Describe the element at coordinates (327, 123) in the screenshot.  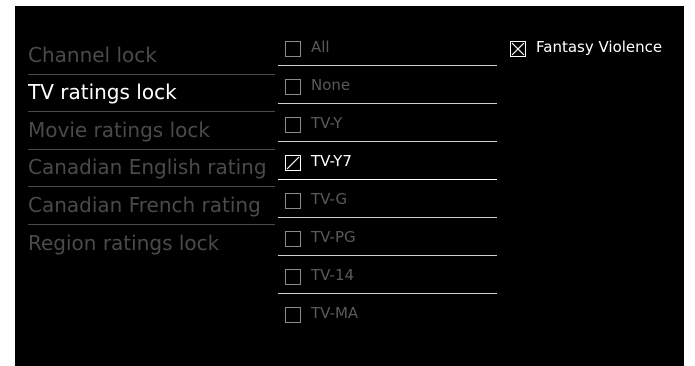
I see `rating-label: TV-Y` at that location.